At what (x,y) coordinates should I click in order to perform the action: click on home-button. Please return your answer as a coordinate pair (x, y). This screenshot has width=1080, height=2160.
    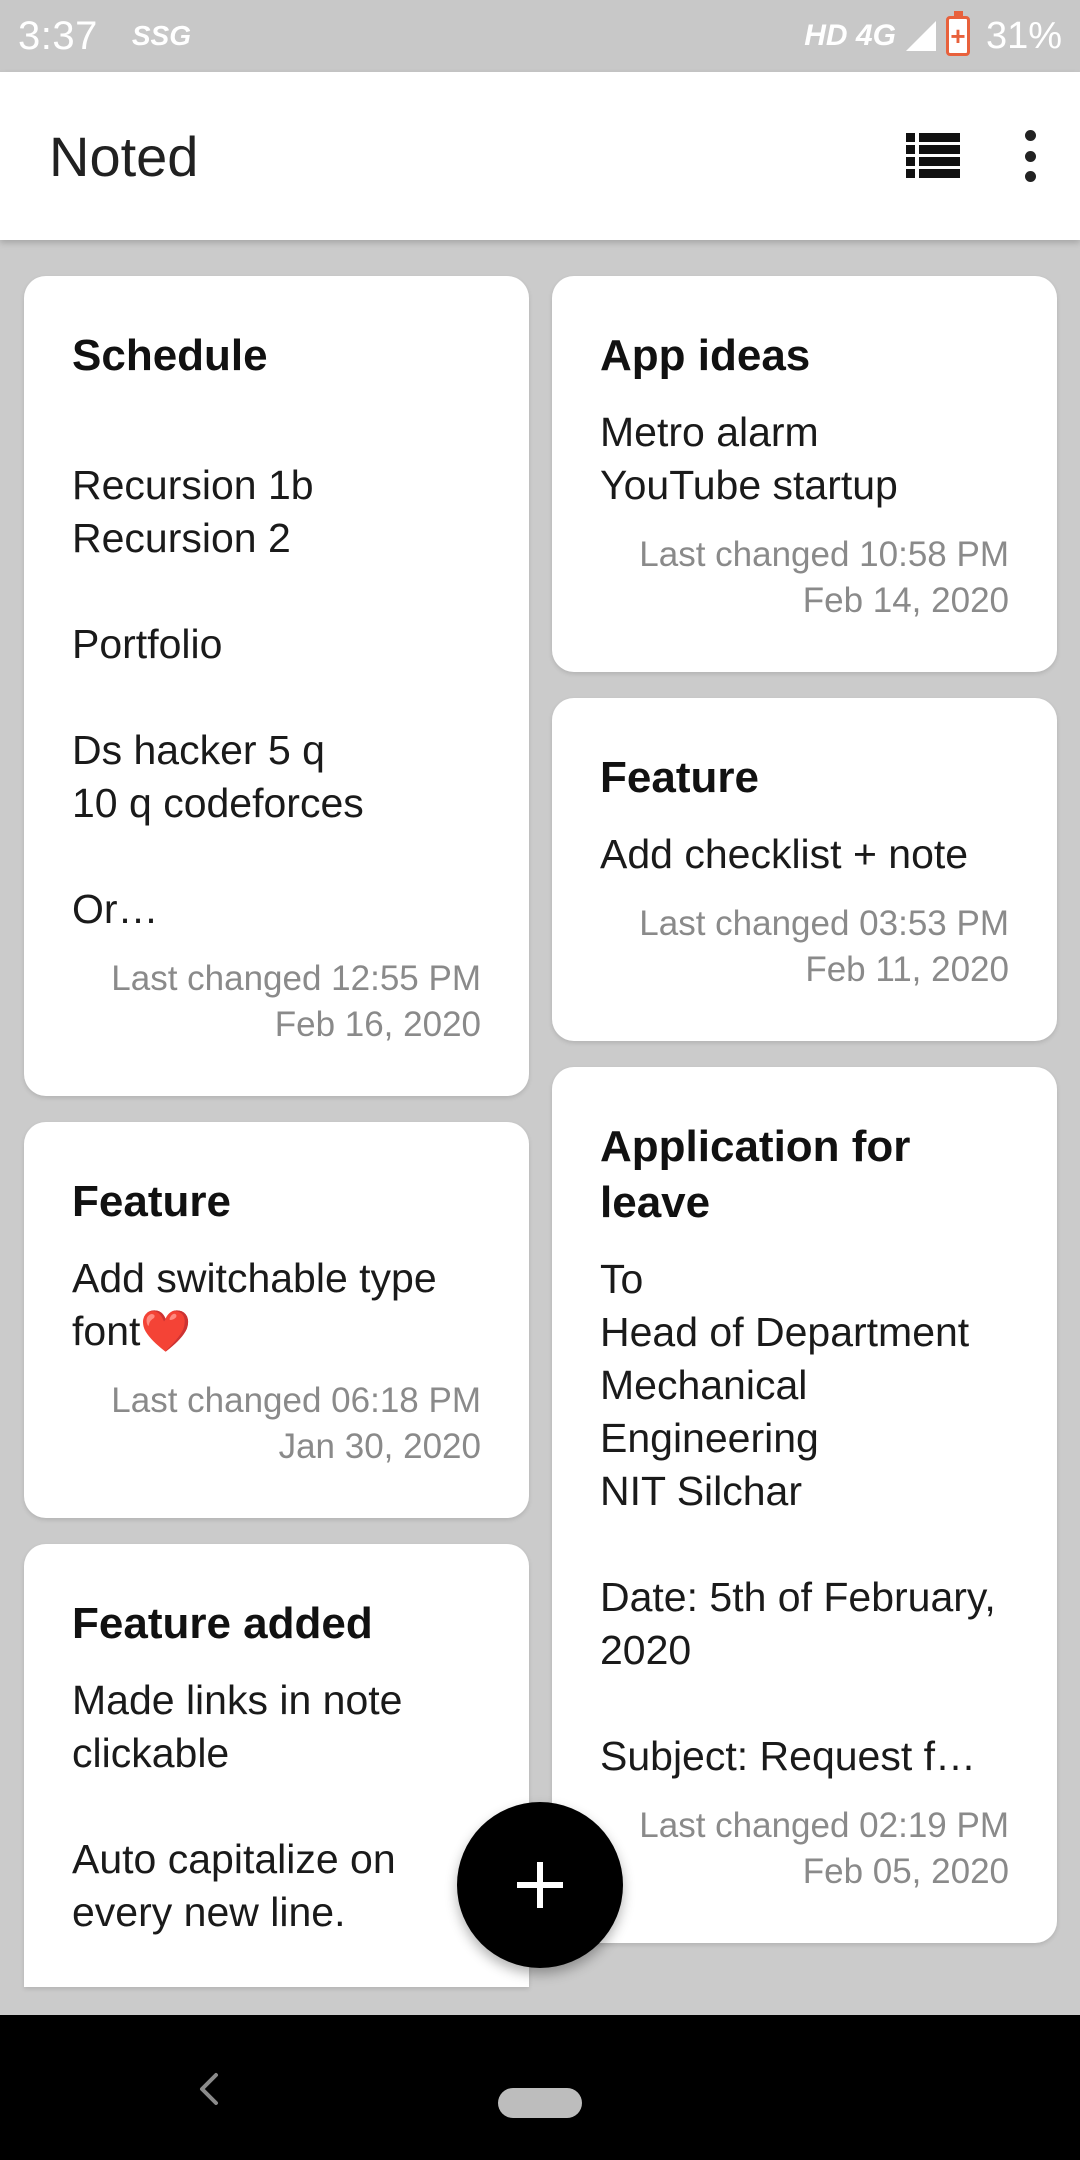
    Looking at the image, I should click on (540, 2103).